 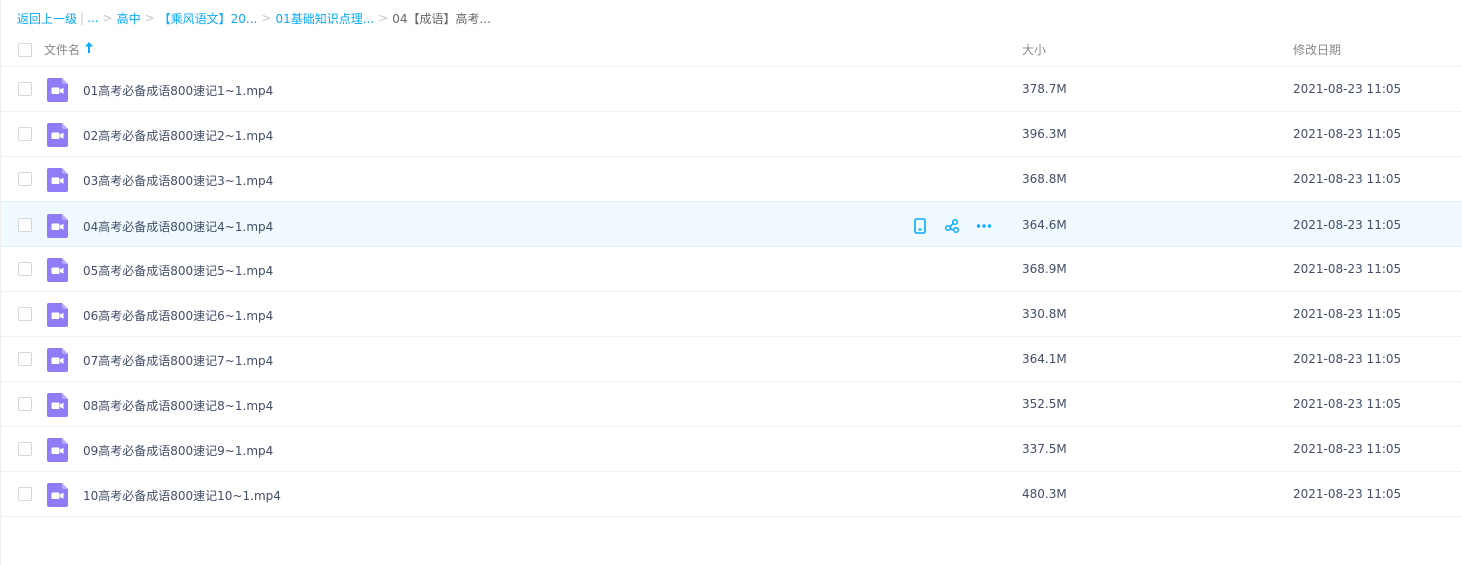 I want to click on file-name: 10高考必备成语800速记10~1.mp4, so click(x=182, y=495).